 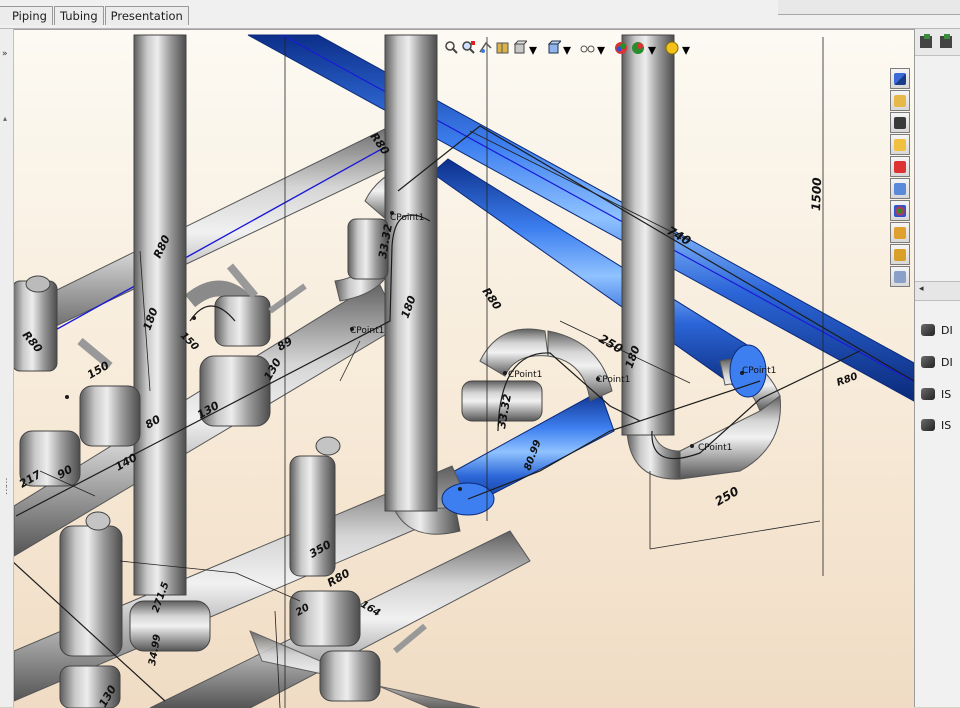 I want to click on display-style-icon, so click(x=553, y=47).